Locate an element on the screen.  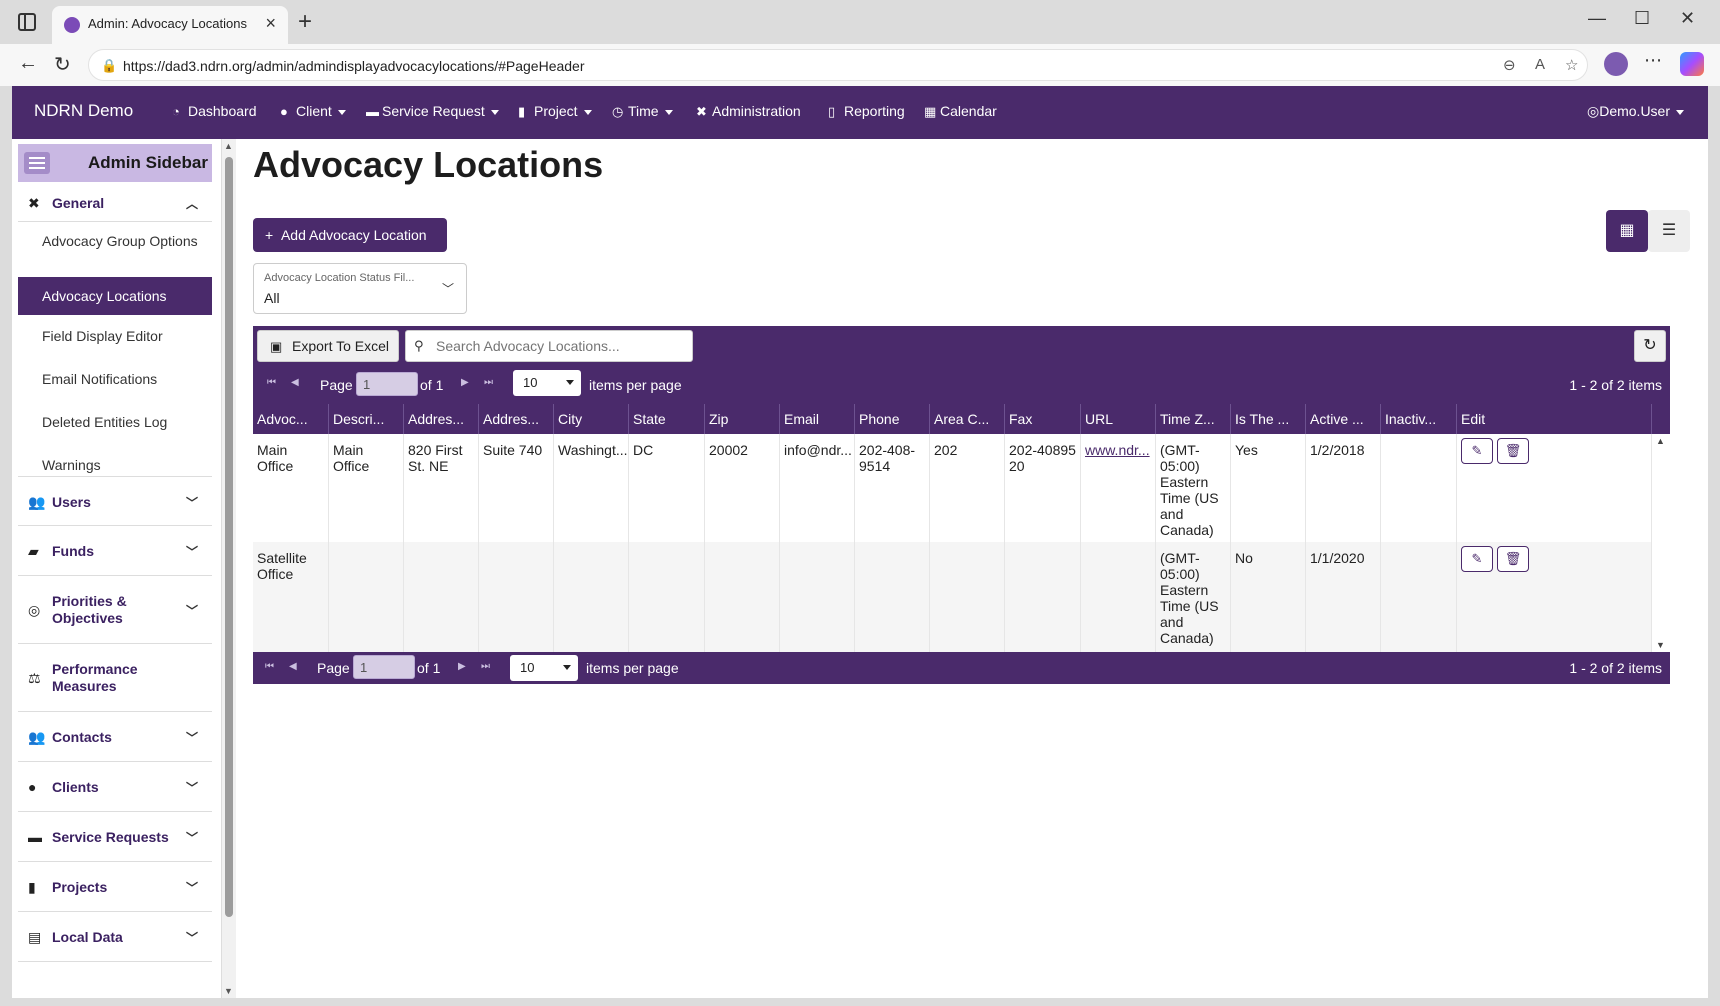
sidebar-toggle-icon is located at coordinates (27, 22).